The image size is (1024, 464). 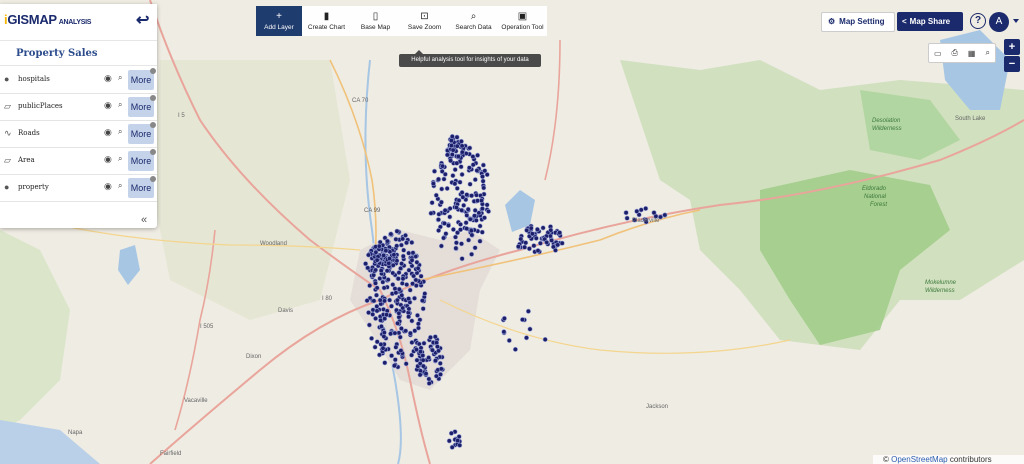 What do you see at coordinates (1012, 47) in the screenshot?
I see `zoom-in-button: +` at bounding box center [1012, 47].